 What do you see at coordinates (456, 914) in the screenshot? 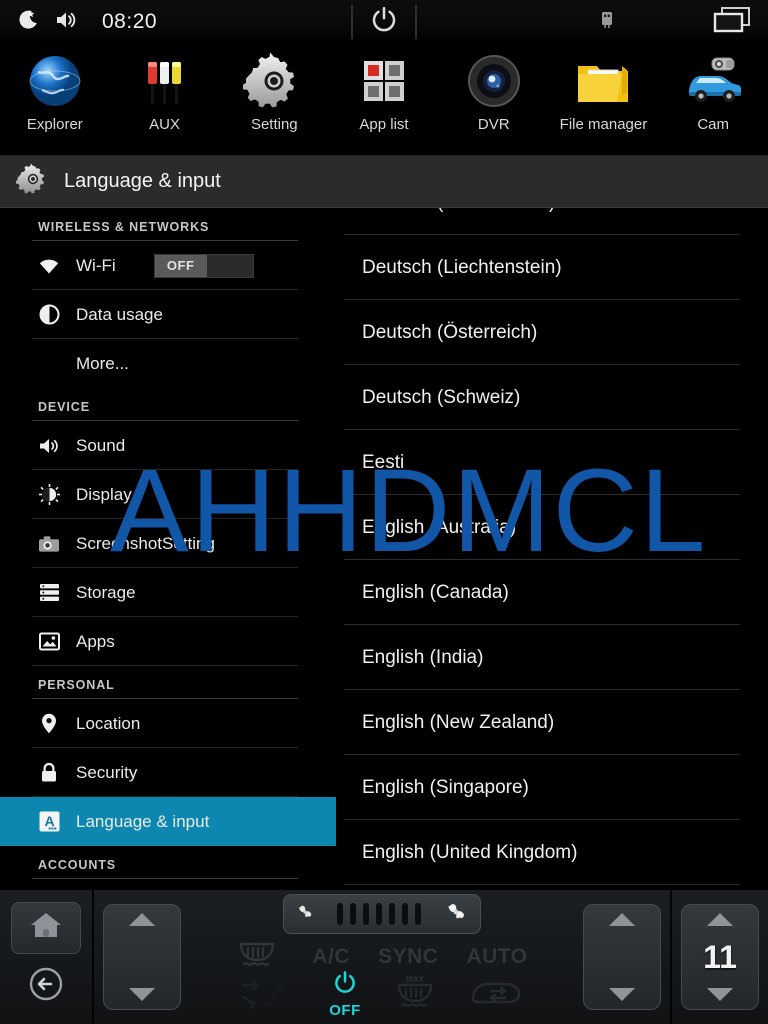
I see `fan-icon-large` at bounding box center [456, 914].